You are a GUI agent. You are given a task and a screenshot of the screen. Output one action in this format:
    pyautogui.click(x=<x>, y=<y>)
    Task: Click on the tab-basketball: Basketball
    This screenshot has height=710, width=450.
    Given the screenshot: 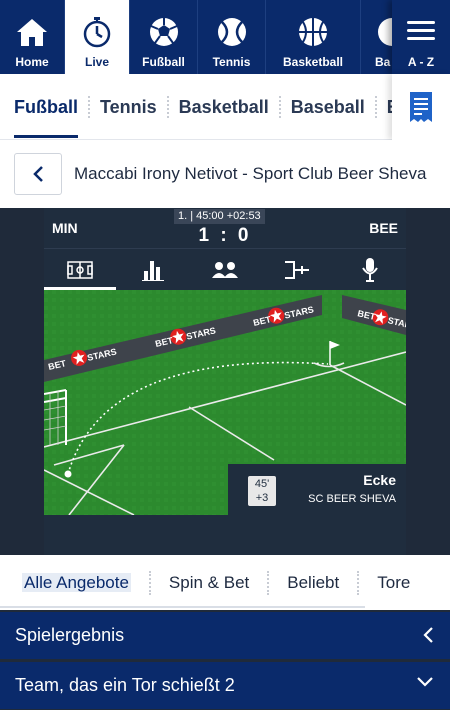 What is the action you would take?
    pyautogui.click(x=225, y=107)
    